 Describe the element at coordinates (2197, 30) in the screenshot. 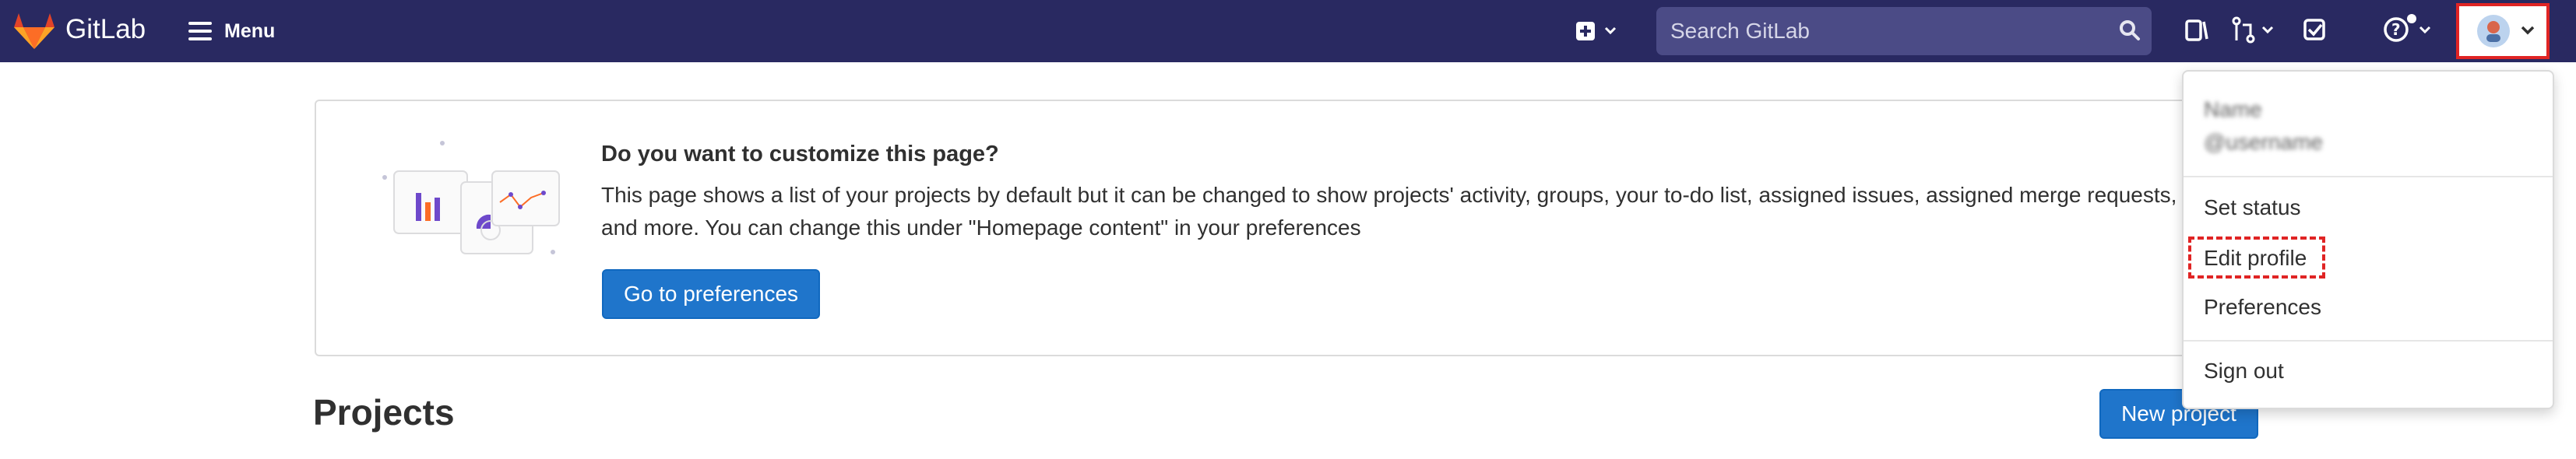

I see `issues-icon` at that location.